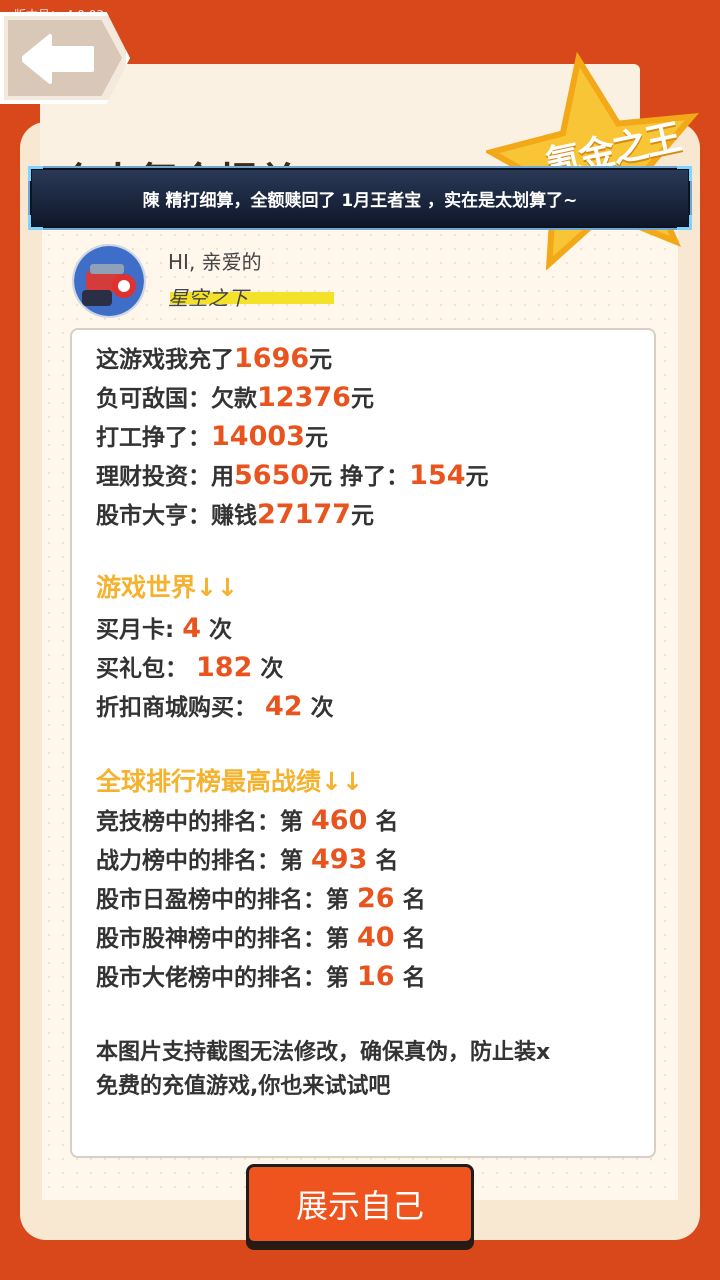 Image resolution: width=720 pixels, height=1280 pixels. I want to click on stat-stock: 股市大亨：赚钱27177元, so click(235, 514).